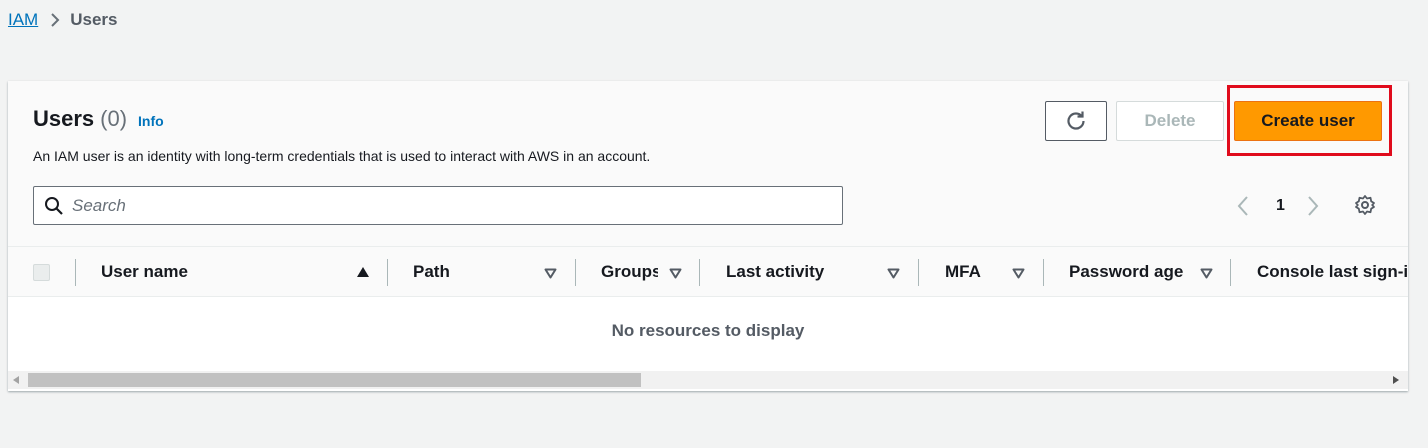 The height and width of the screenshot is (448, 1428). I want to click on column-header-last-activity: Last activity, so click(801, 272).